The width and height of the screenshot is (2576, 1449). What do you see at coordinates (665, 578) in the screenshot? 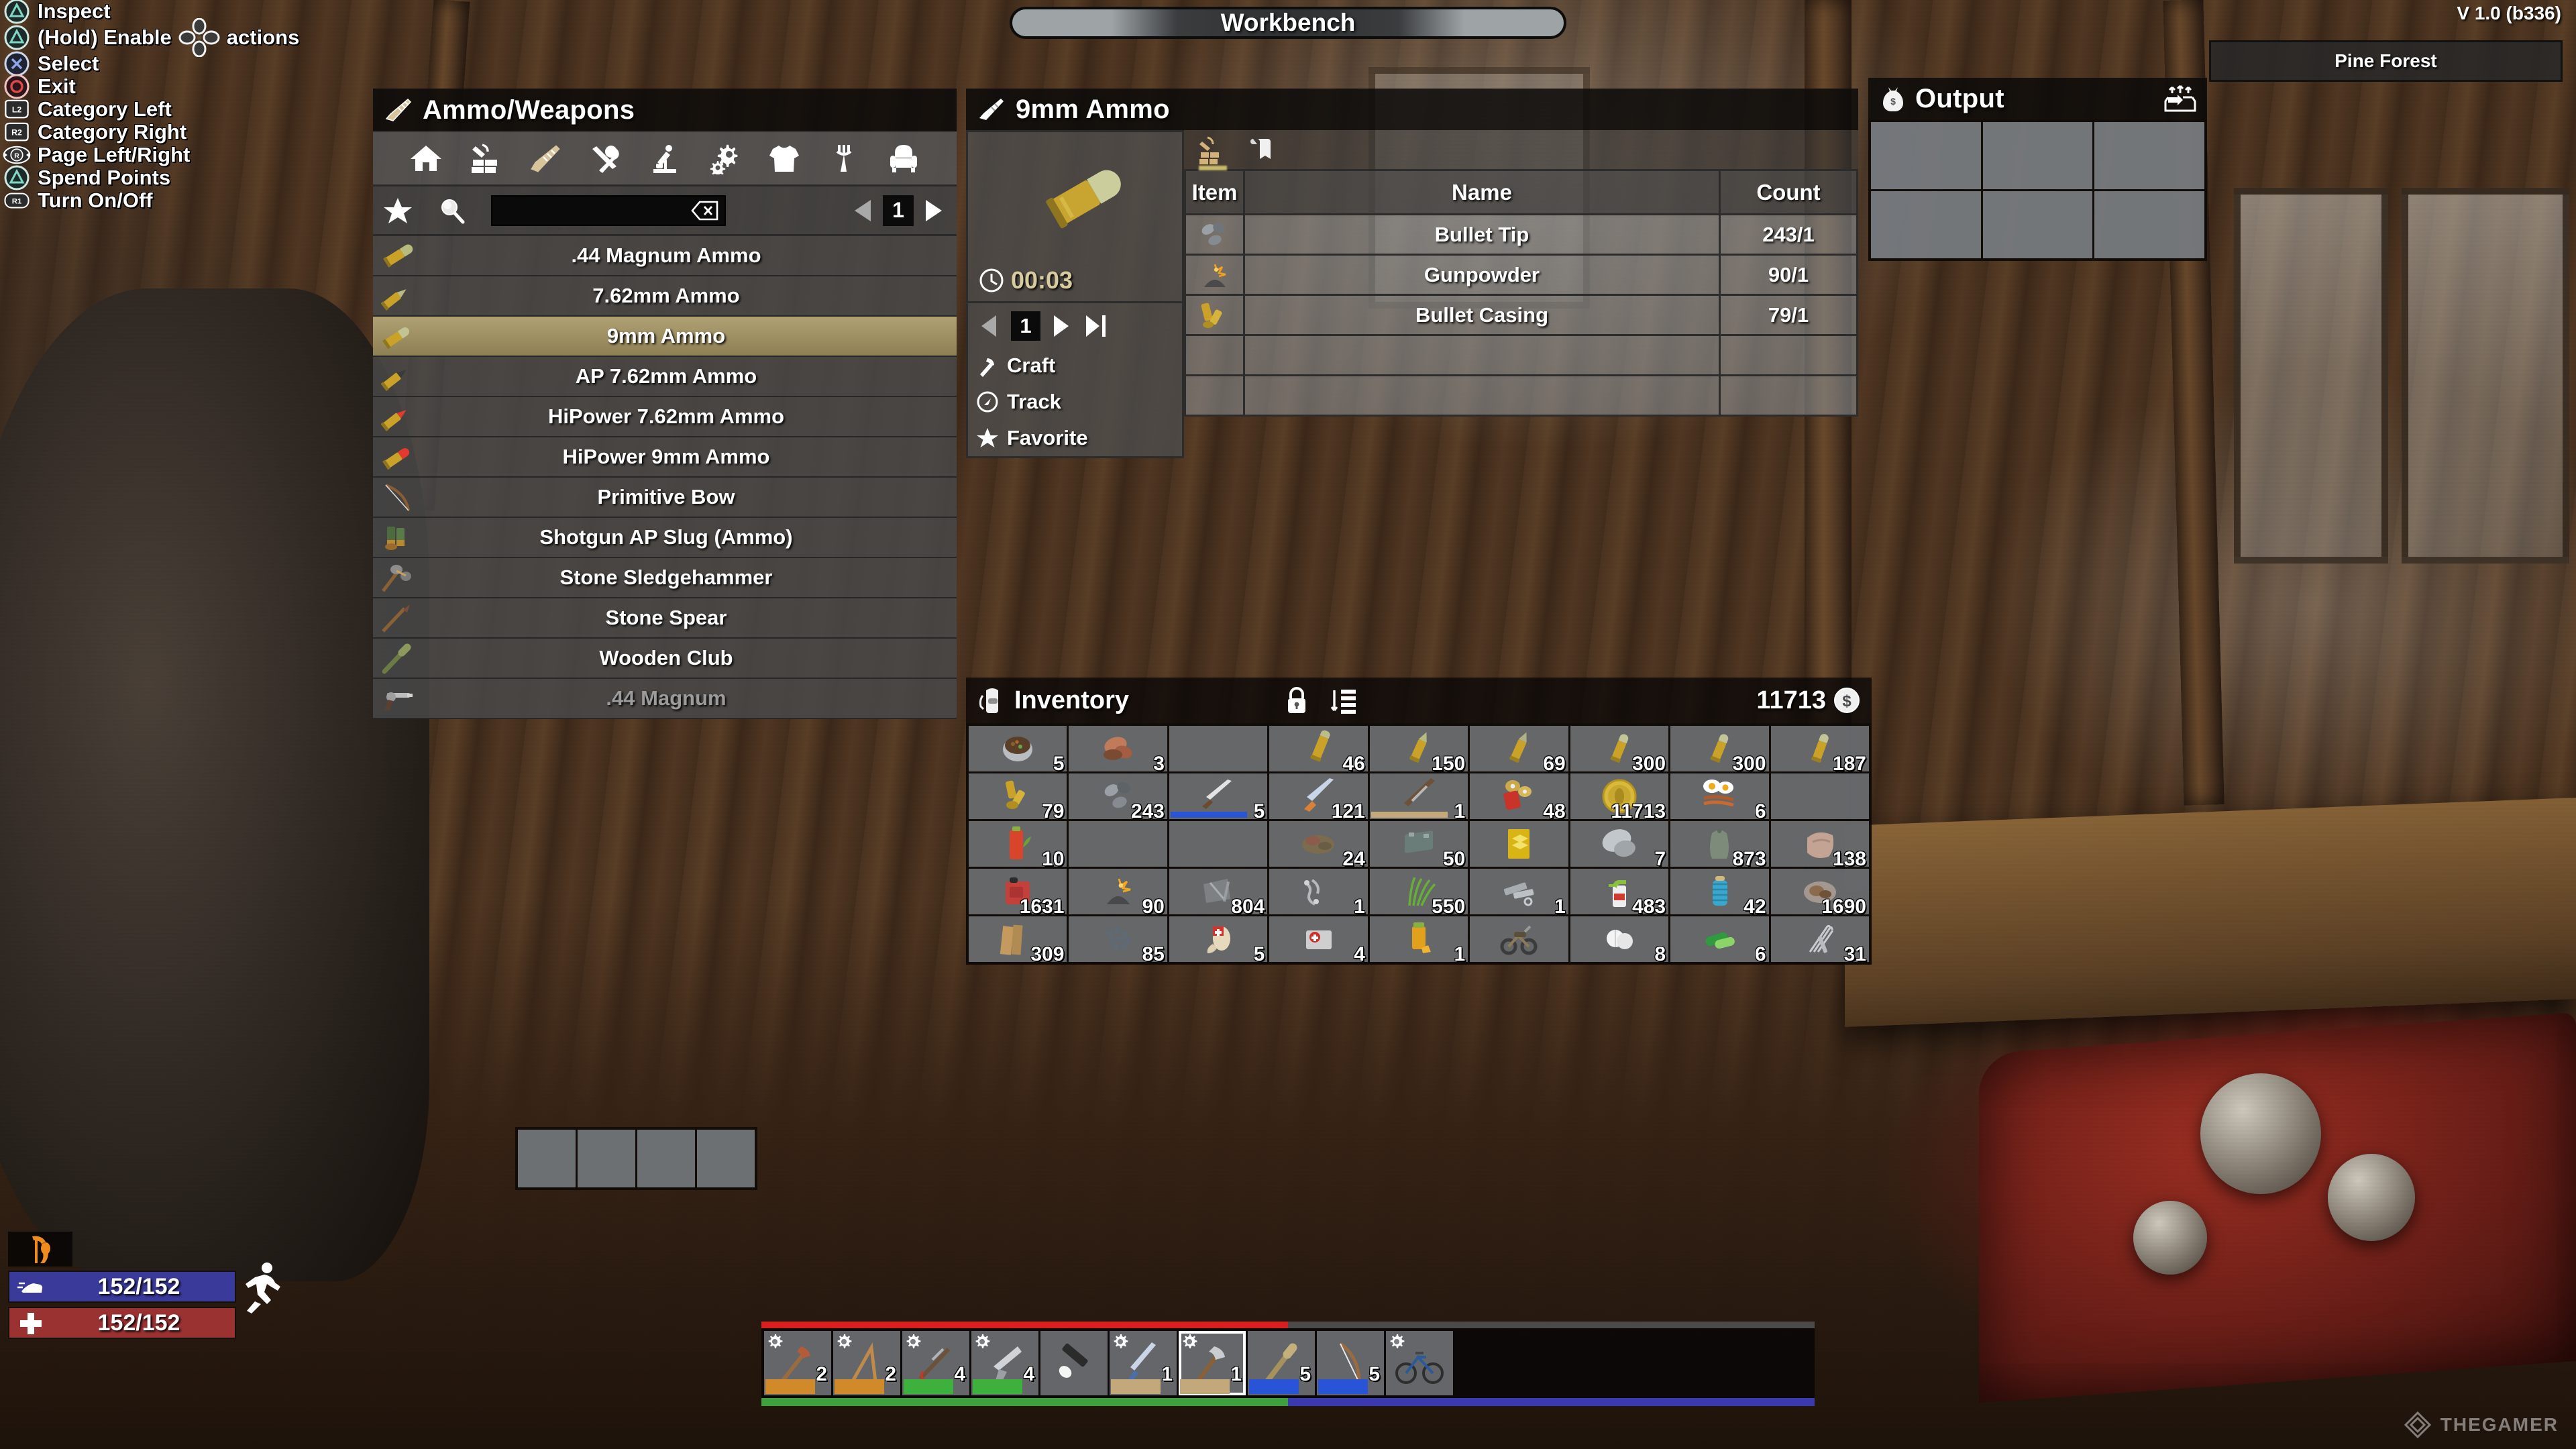
I see `recipe-row: Stone Sledgehammer` at bounding box center [665, 578].